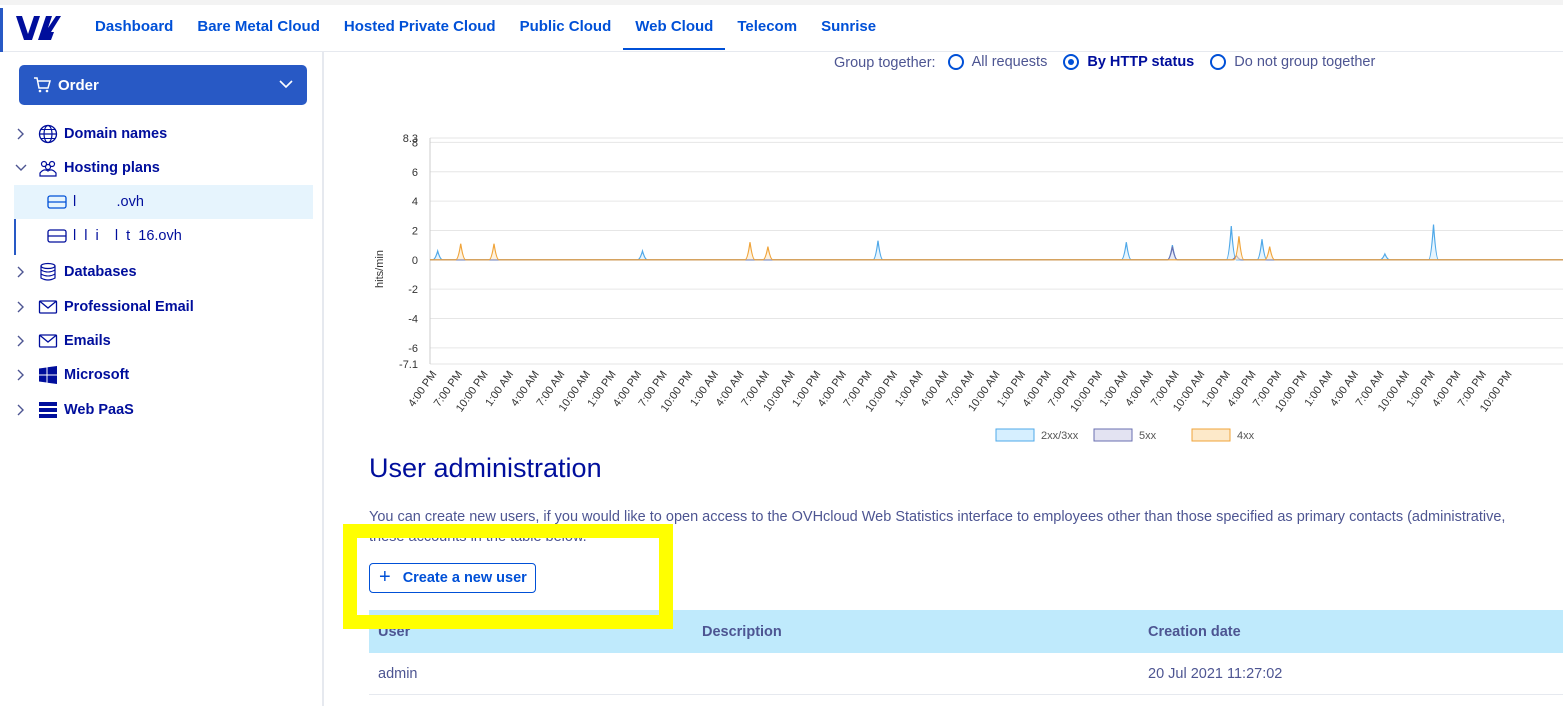 The width and height of the screenshot is (1563, 706). What do you see at coordinates (398, 673) in the screenshot?
I see `cell-user: admin` at bounding box center [398, 673].